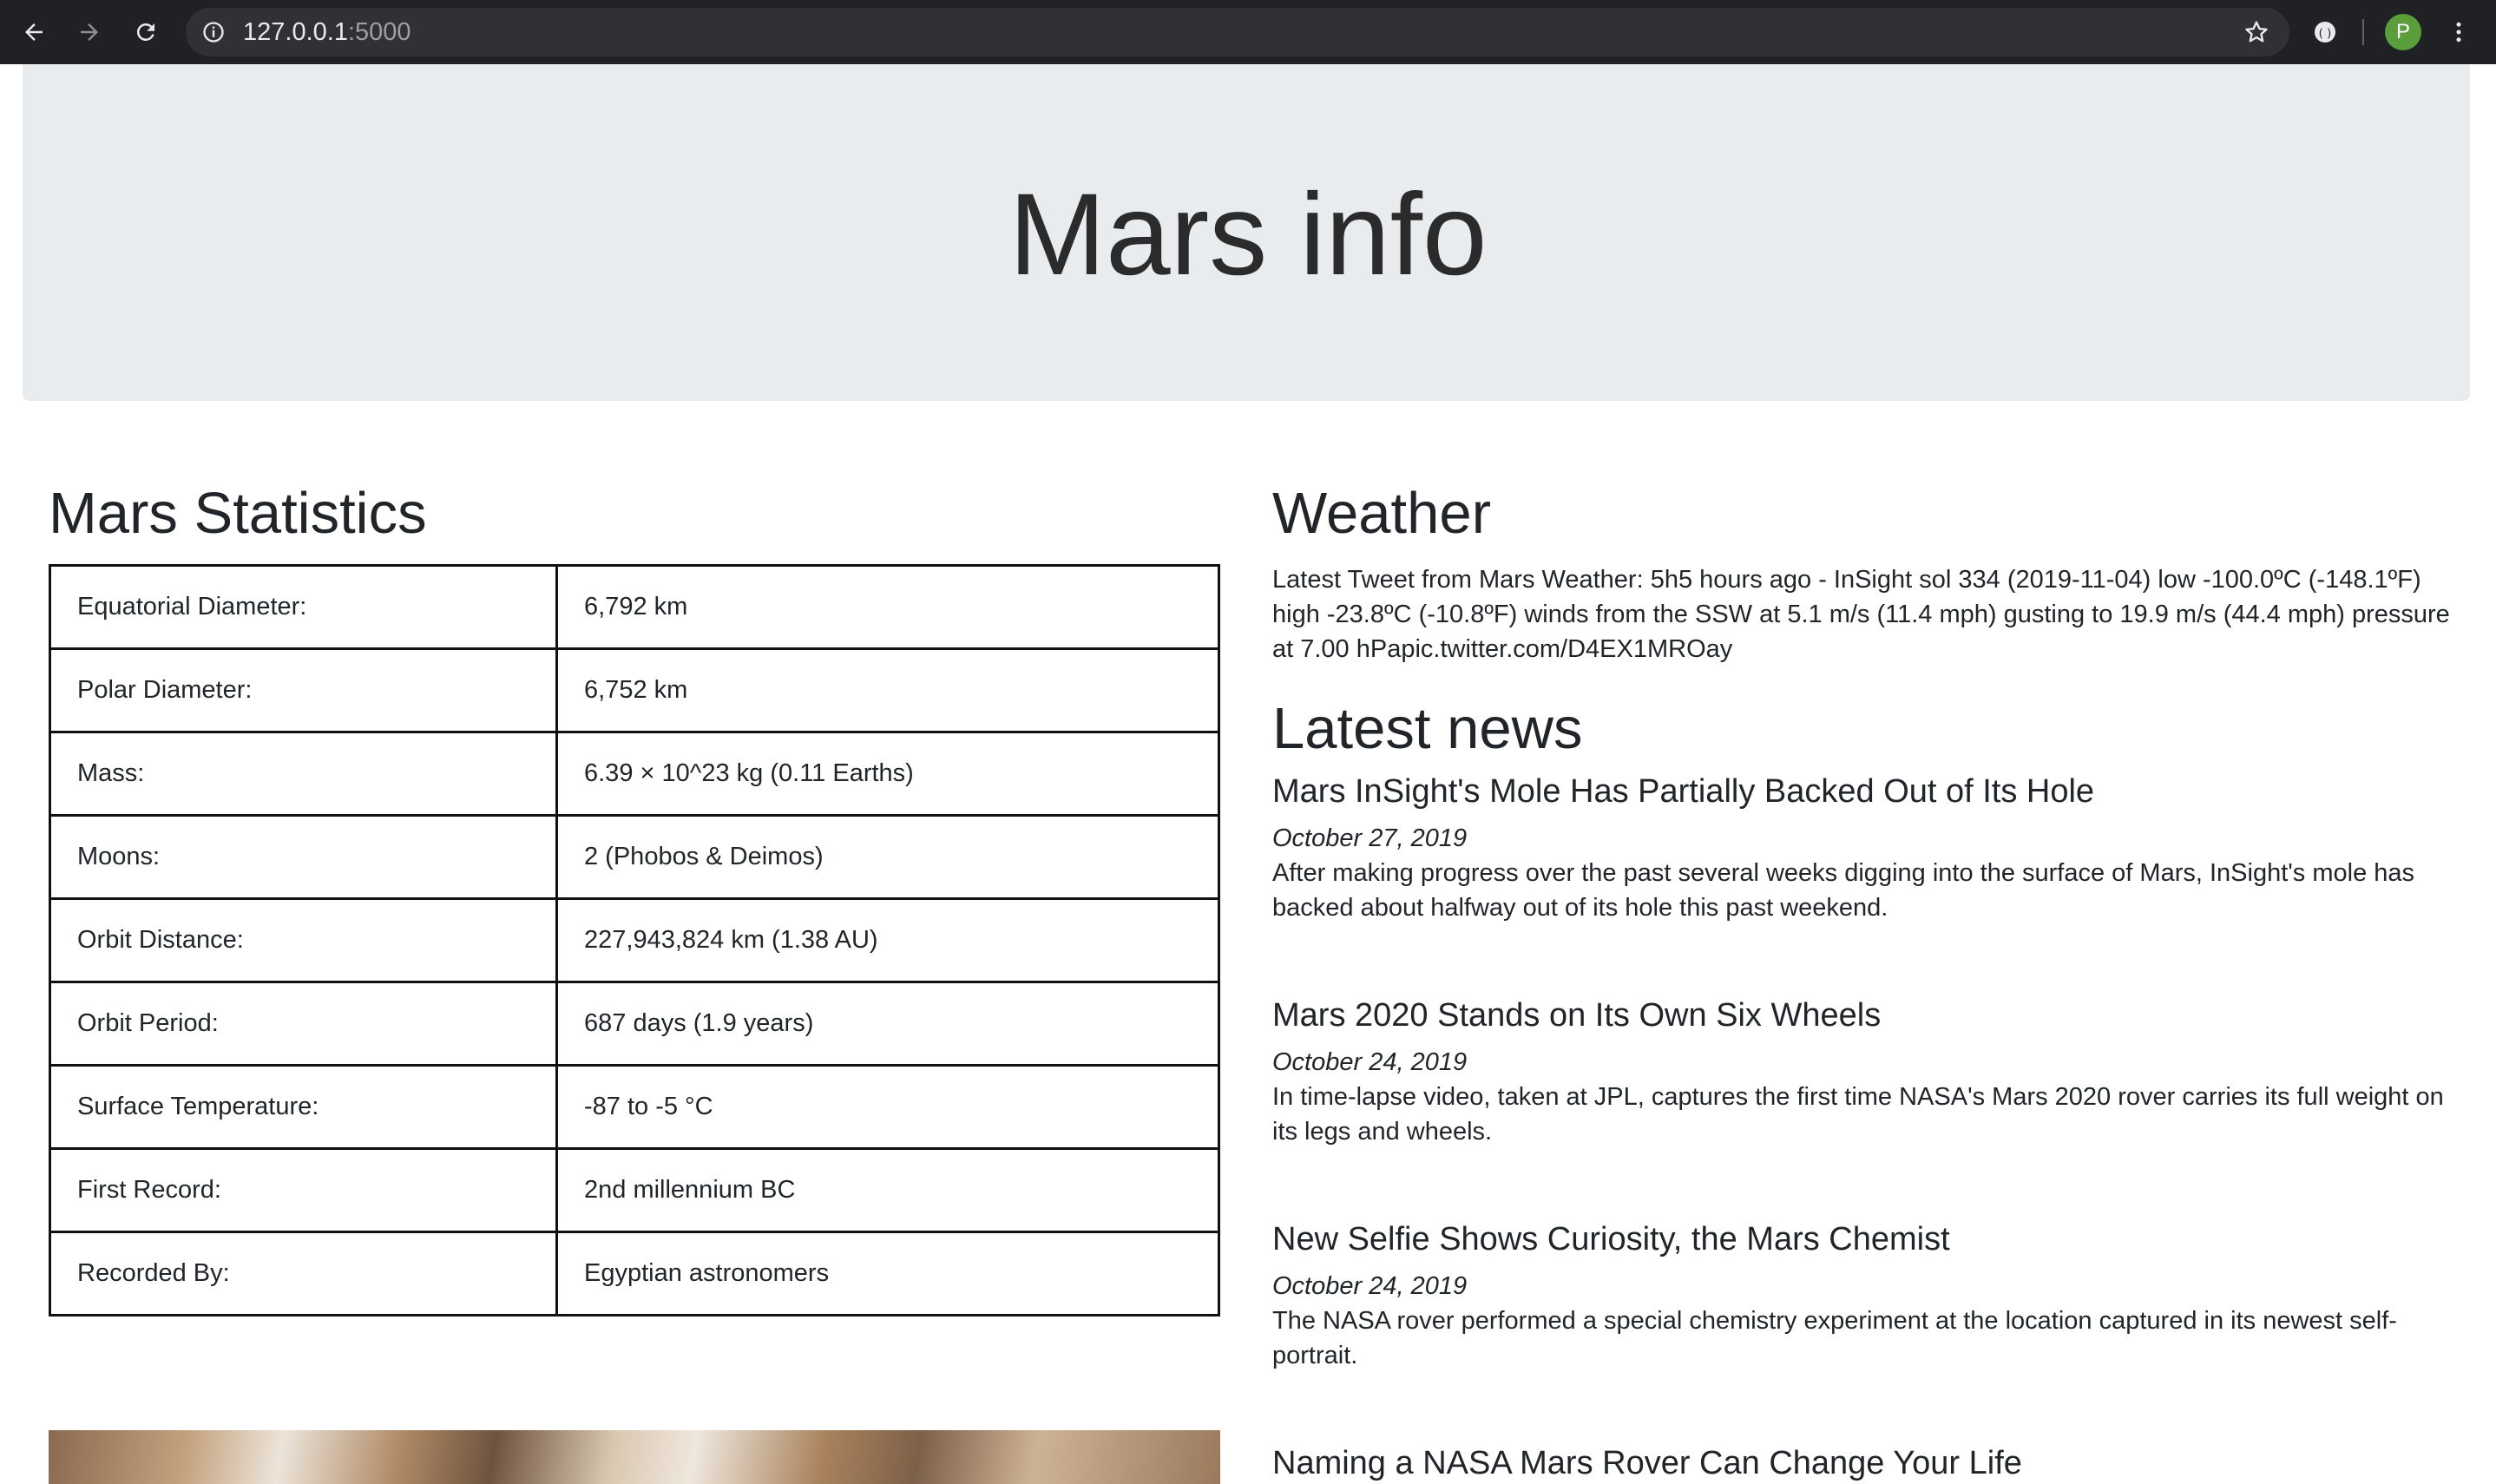  I want to click on more-vert-icon, so click(2458, 32).